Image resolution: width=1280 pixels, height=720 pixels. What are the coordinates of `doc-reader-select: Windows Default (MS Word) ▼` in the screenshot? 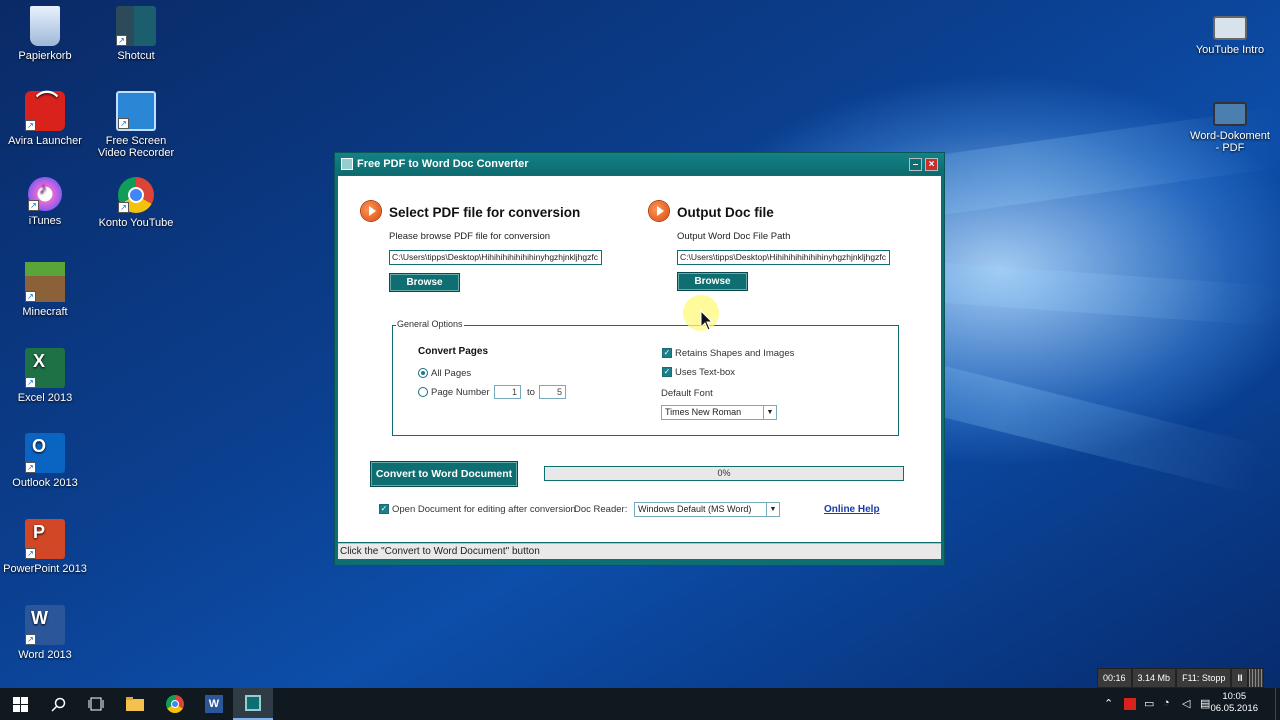 It's located at (707, 509).